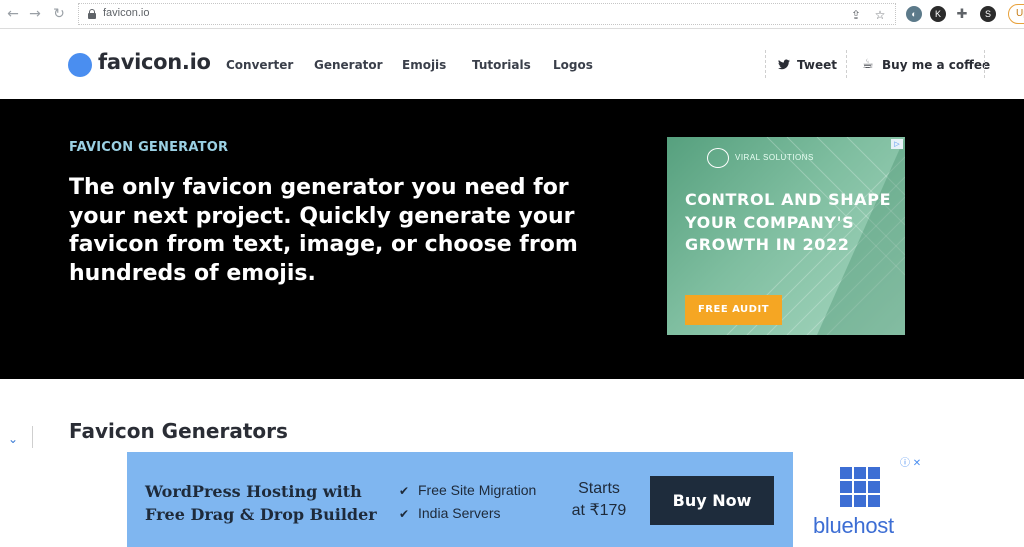 The height and width of the screenshot is (547, 1024). Describe the element at coordinates (126, 13) in the screenshot. I see `url-text: favicon.io` at that location.